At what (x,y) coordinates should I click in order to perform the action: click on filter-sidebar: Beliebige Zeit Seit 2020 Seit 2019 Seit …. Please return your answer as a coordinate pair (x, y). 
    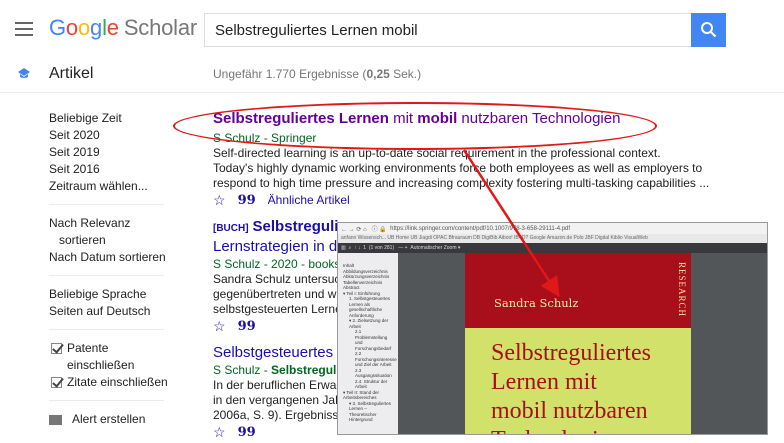
    Looking at the image, I should click on (114, 269).